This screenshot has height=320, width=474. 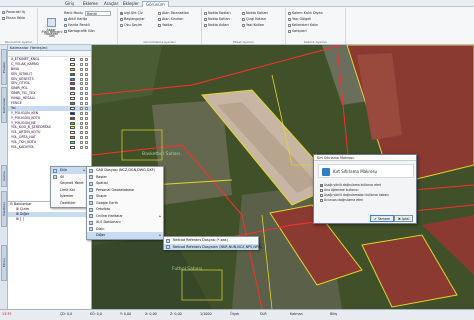 What do you see at coordinates (297, 31) in the screenshot?
I see `check-sahipleri: Sahipleri` at bounding box center [297, 31].